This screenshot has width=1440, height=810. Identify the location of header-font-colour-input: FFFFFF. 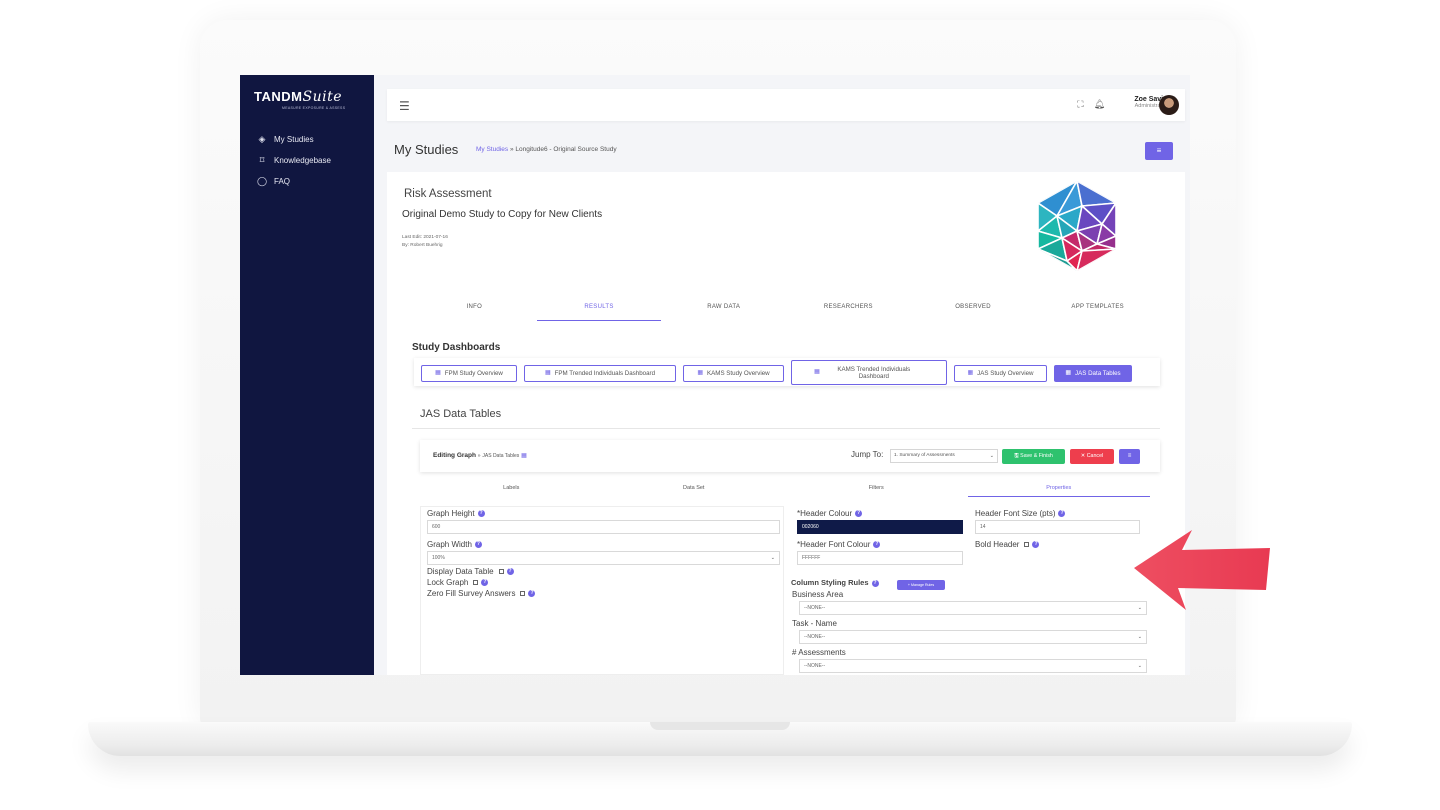
(880, 558).